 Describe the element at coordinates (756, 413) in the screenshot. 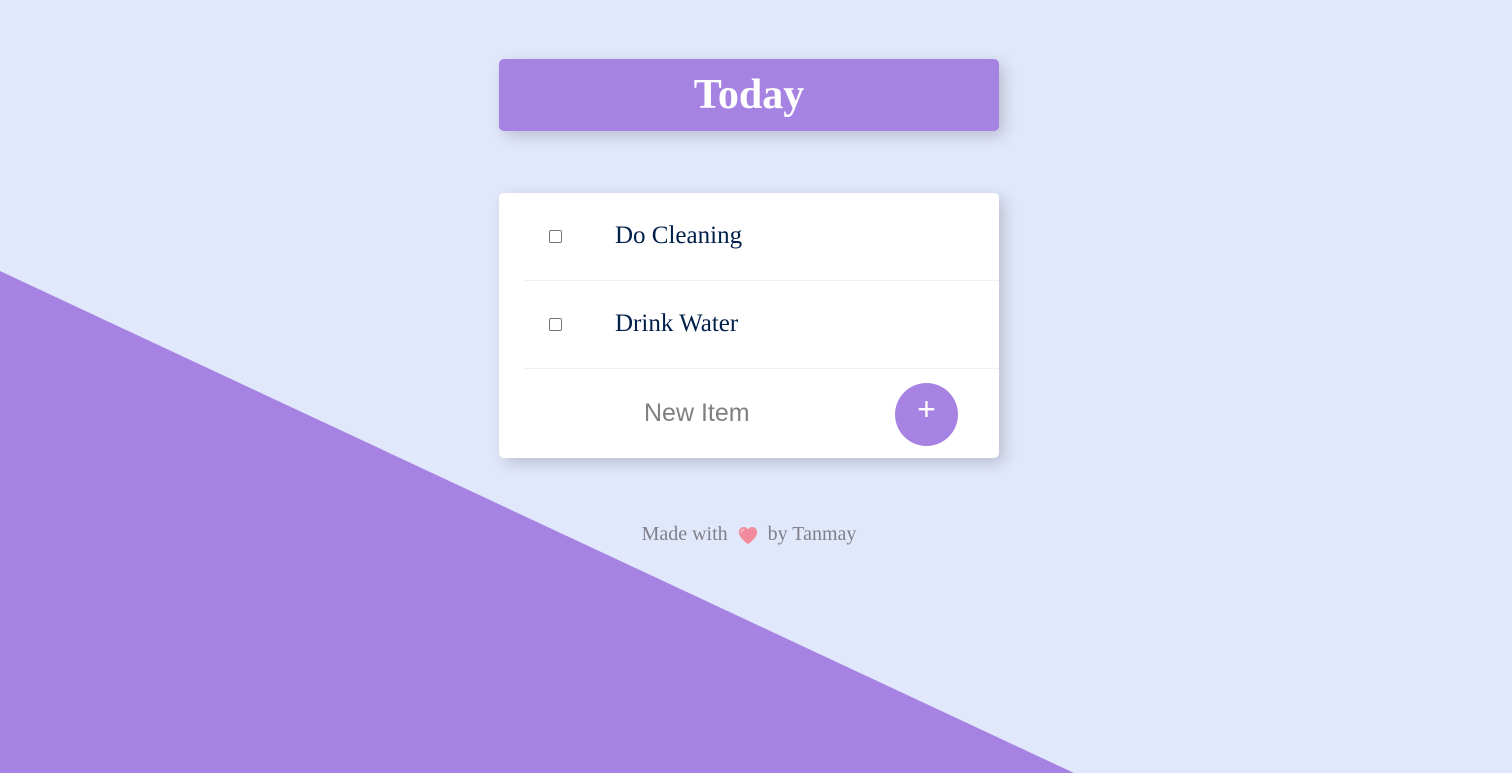

I see `new-item-input` at that location.